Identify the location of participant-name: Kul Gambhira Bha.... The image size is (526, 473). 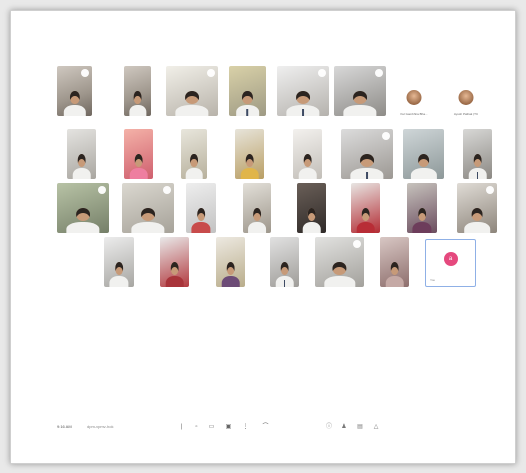
(414, 114).